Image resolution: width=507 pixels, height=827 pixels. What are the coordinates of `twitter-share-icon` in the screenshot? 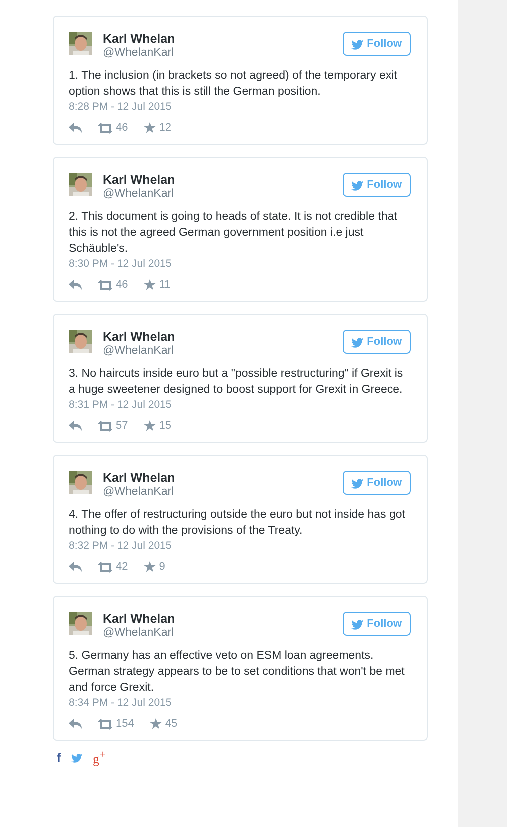 It's located at (77, 758).